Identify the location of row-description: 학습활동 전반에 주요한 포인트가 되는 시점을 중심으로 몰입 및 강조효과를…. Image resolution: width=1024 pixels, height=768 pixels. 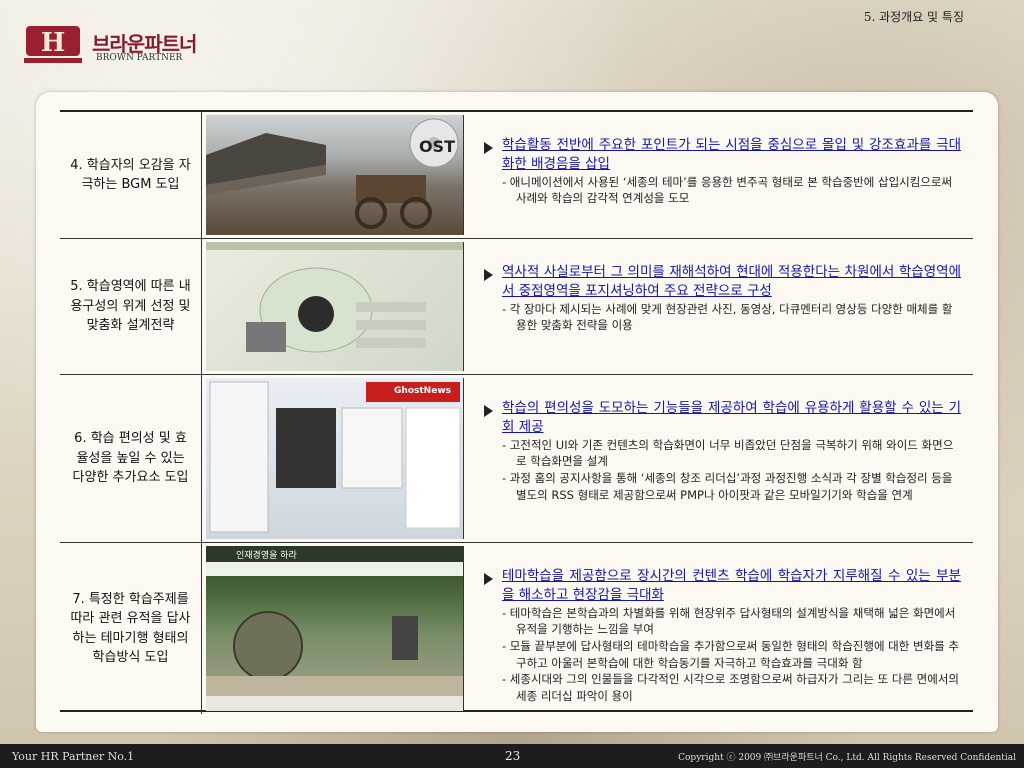
(720, 175).